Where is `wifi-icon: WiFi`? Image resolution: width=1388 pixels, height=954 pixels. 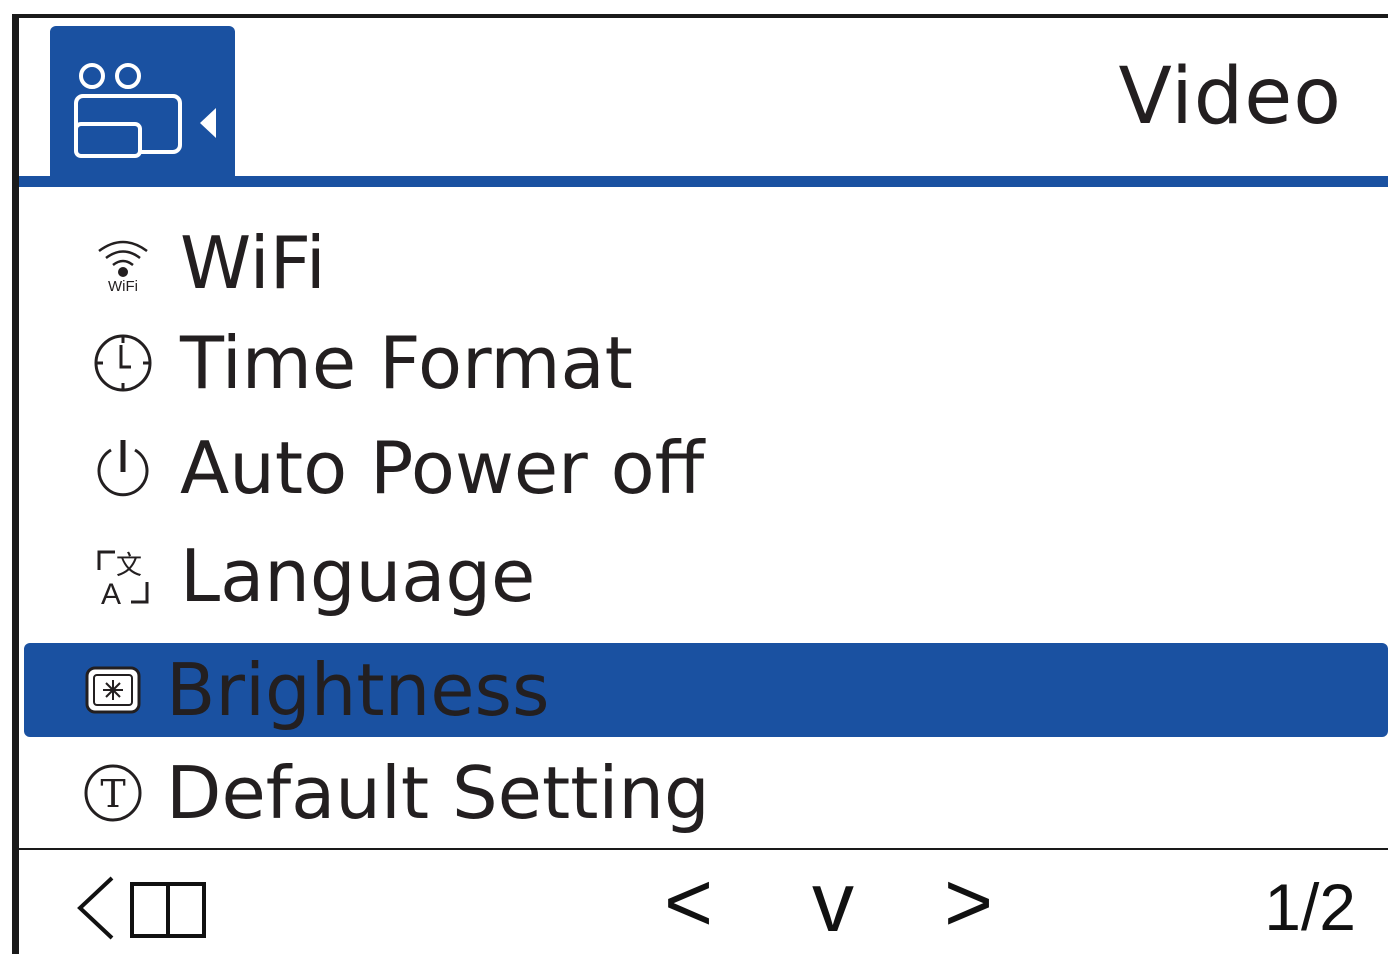
wifi-icon: WiFi is located at coordinates (123, 263).